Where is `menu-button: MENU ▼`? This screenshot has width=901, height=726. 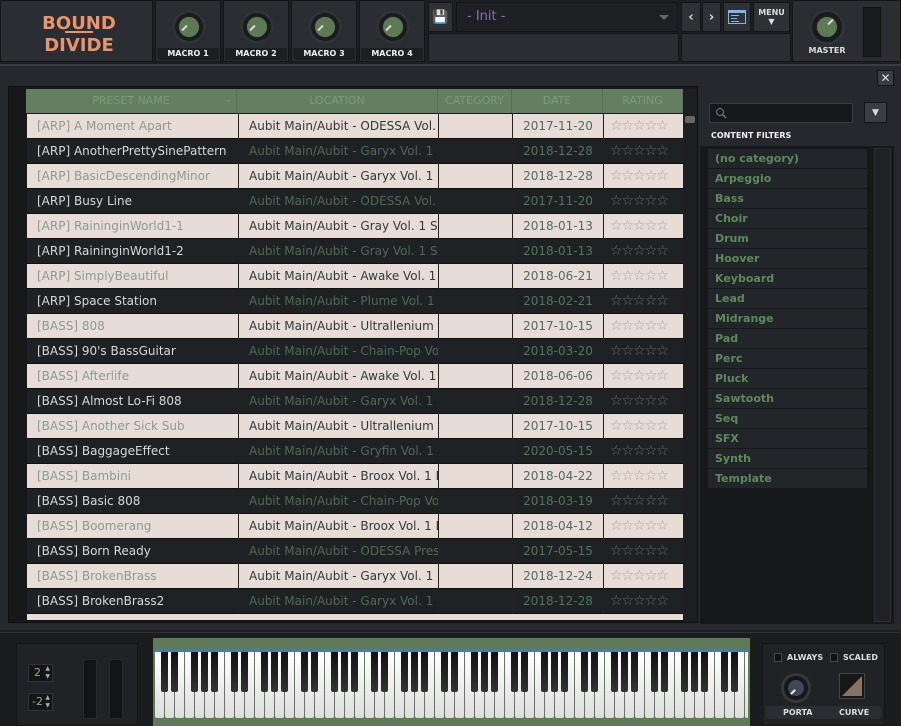
menu-button: MENU ▼ is located at coordinates (771, 17).